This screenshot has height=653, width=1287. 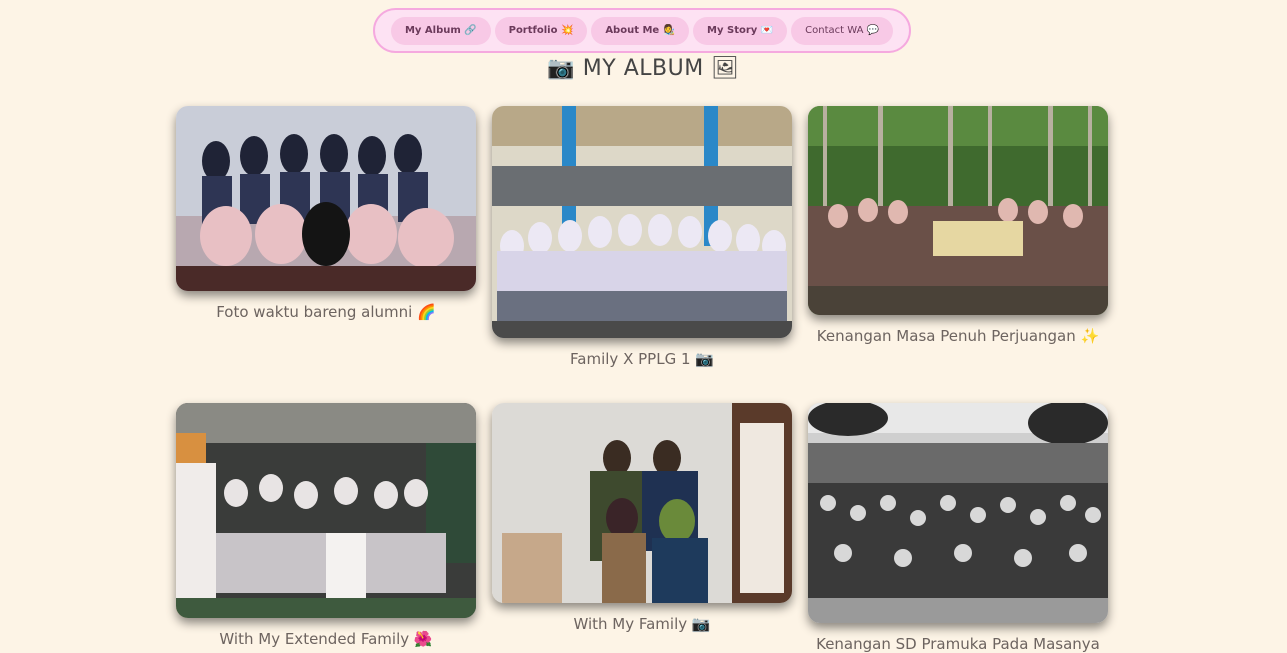 What do you see at coordinates (958, 336) in the screenshot?
I see `album-caption: Kenangan Masa Penuh Perjuangan ✨` at bounding box center [958, 336].